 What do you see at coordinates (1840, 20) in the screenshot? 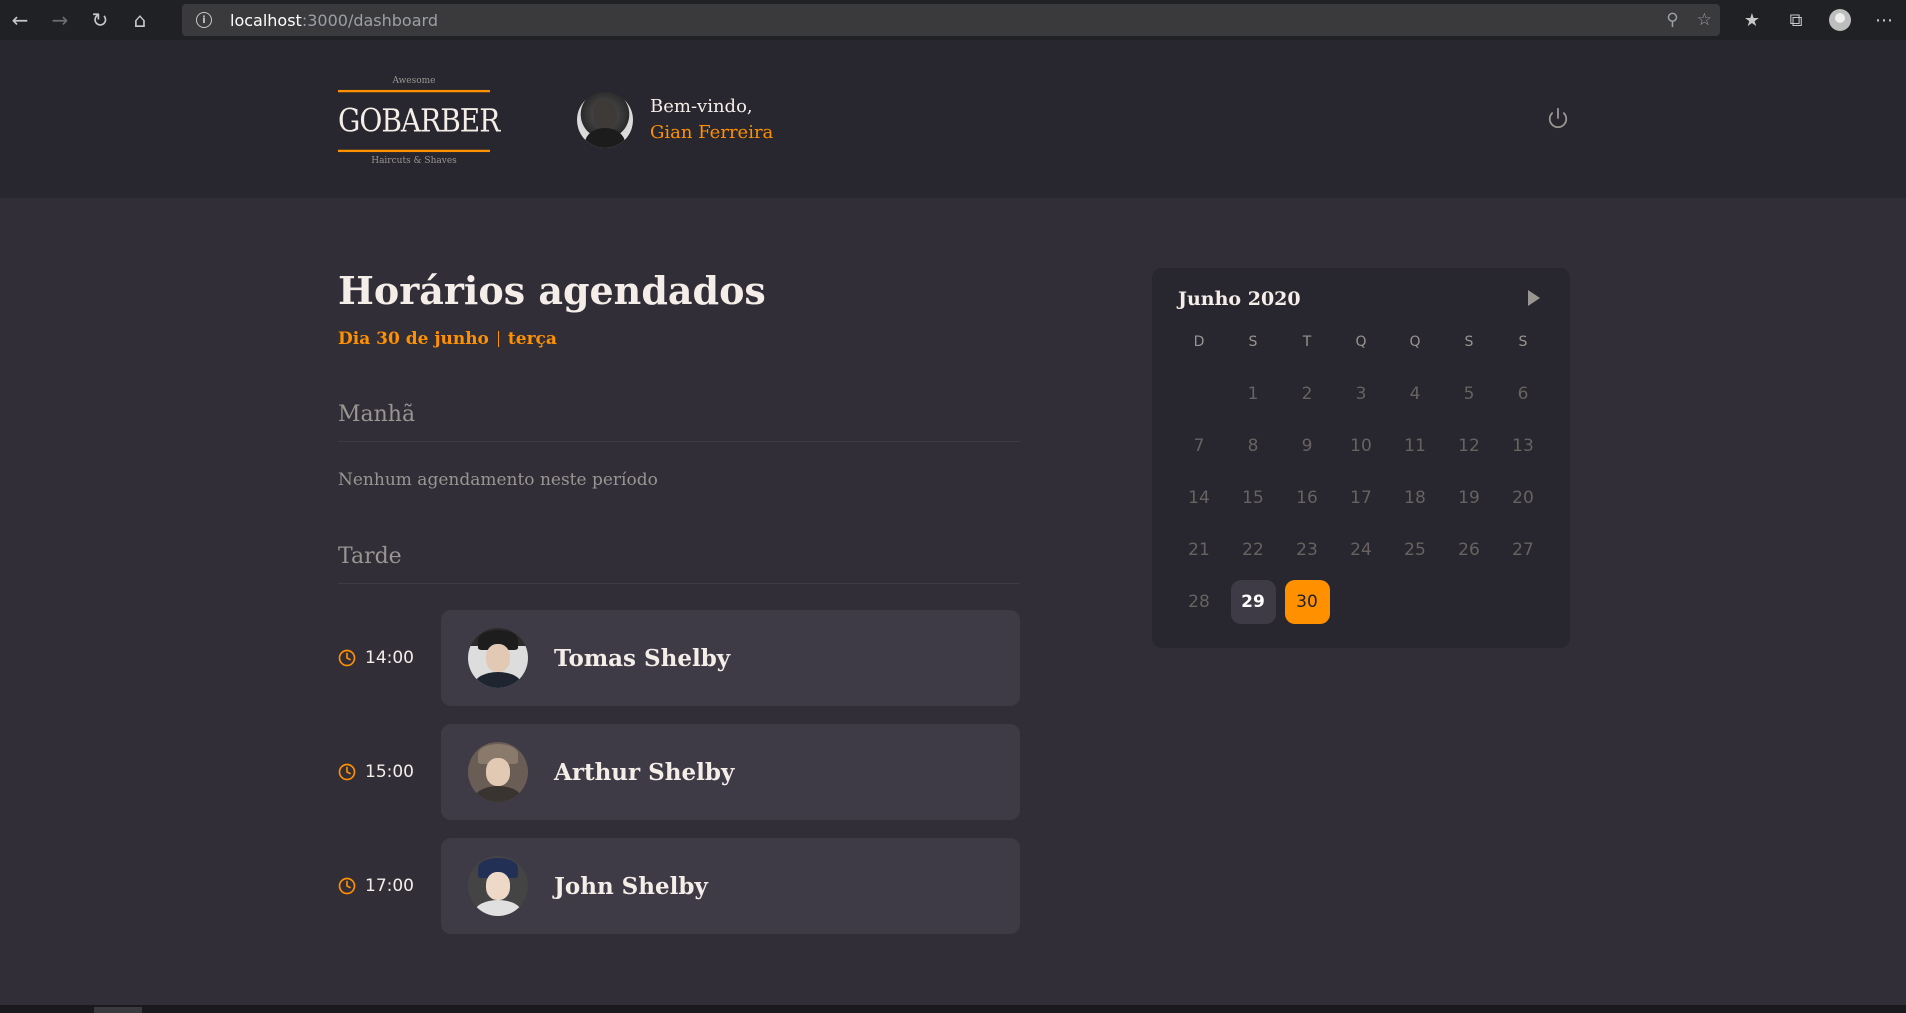
I see `profile-icon` at bounding box center [1840, 20].